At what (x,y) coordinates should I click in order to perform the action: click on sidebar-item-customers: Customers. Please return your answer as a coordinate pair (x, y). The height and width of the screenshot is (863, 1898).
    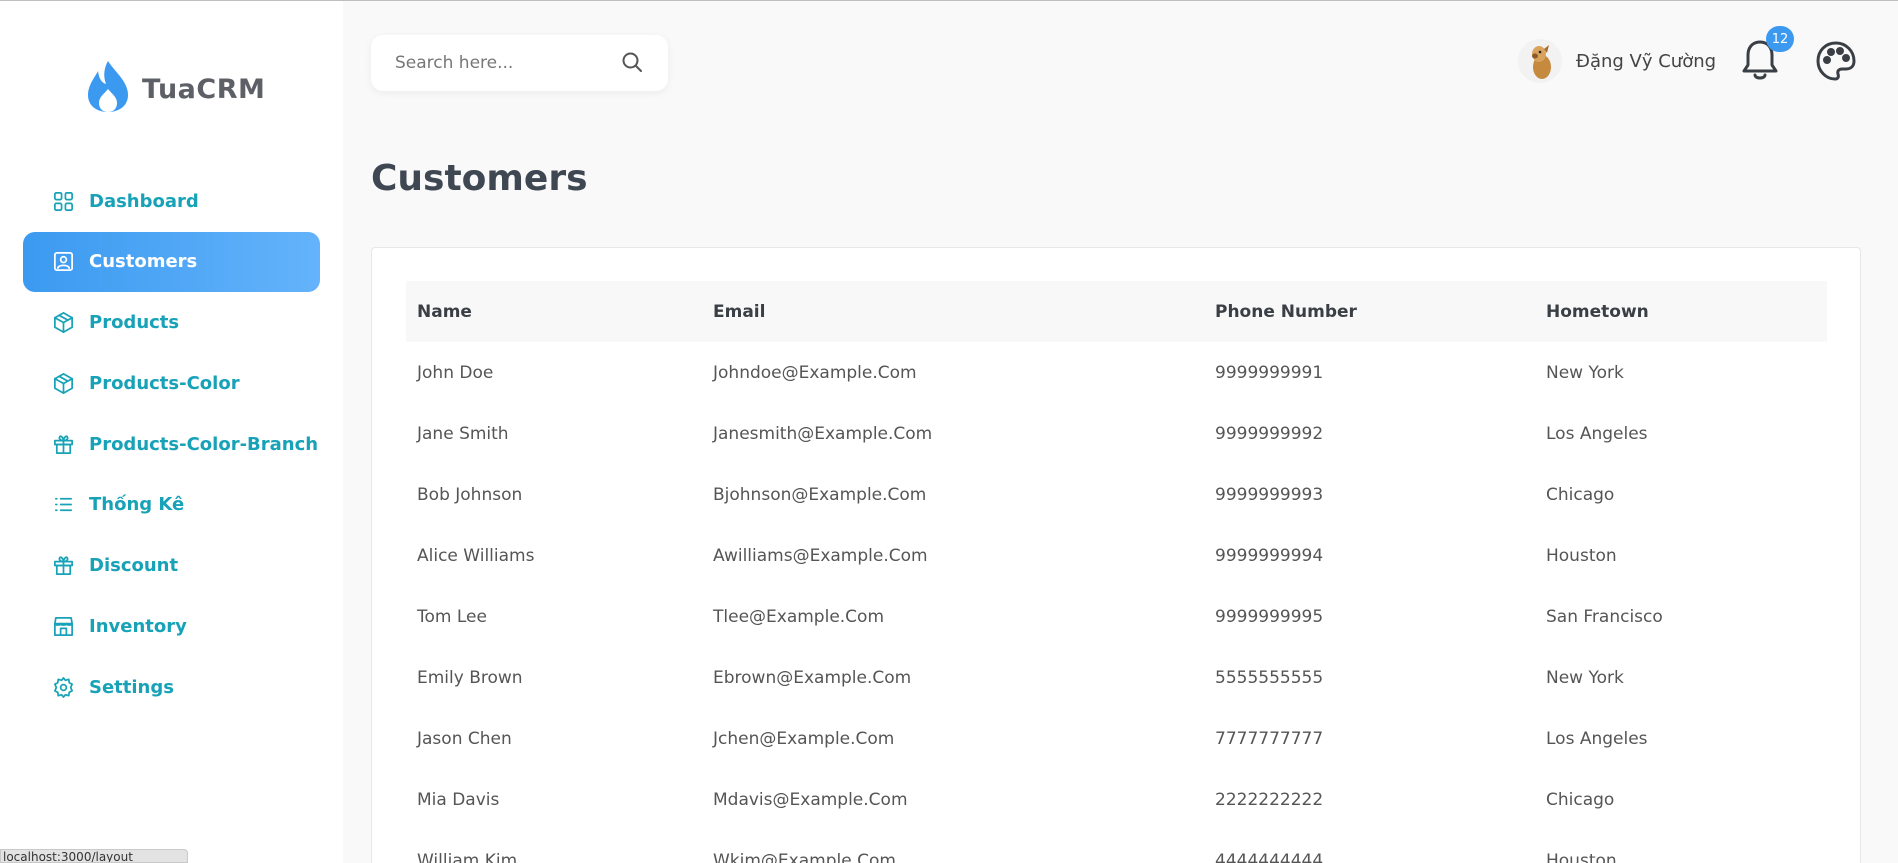
    Looking at the image, I should click on (171, 261).